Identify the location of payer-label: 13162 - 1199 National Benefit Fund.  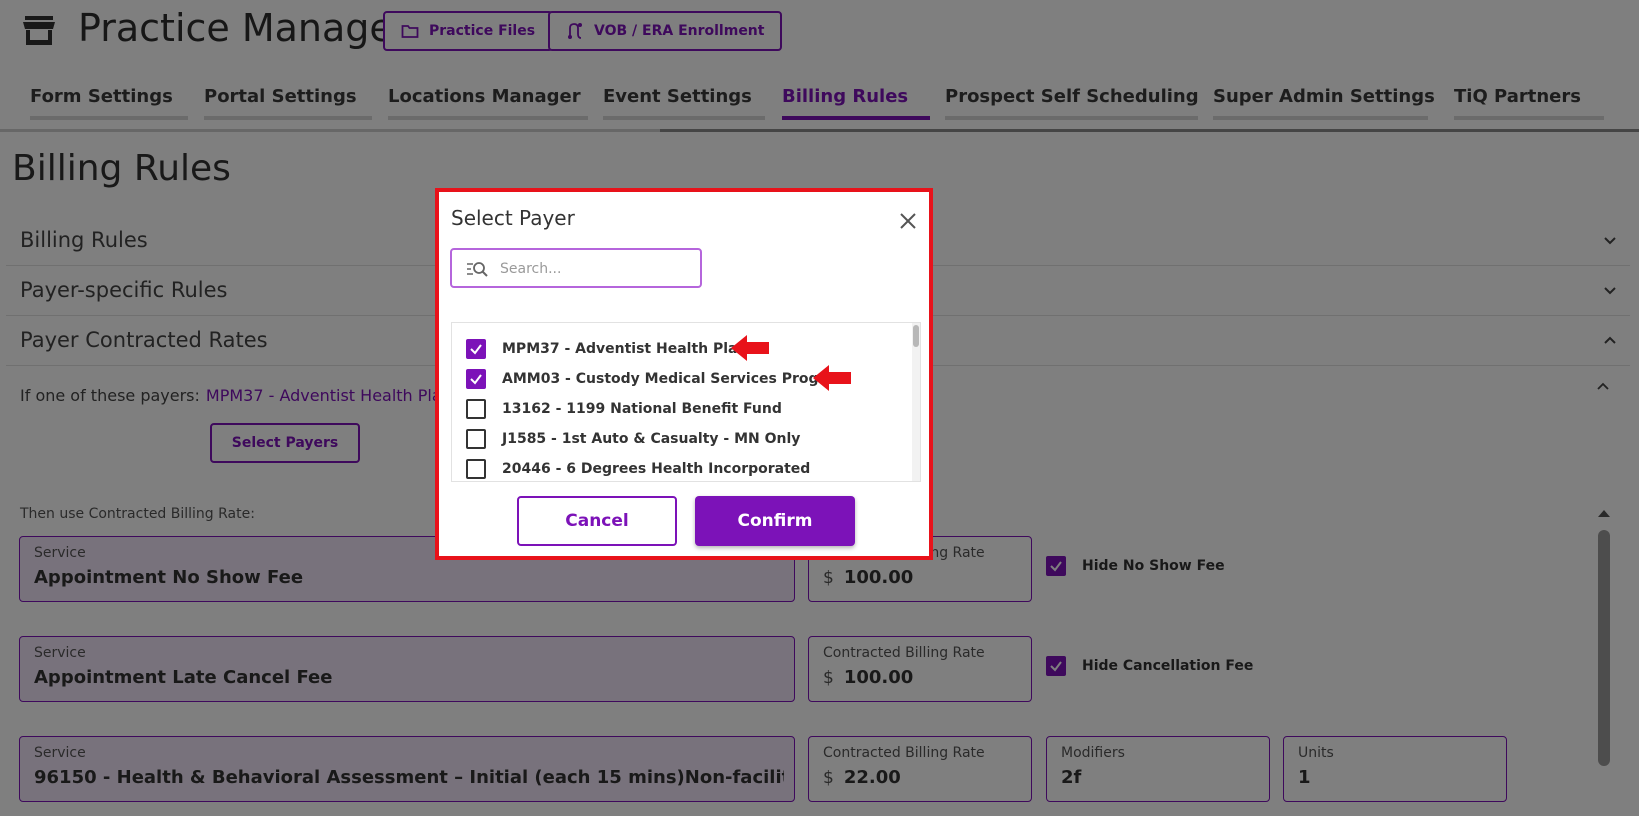
(642, 409).